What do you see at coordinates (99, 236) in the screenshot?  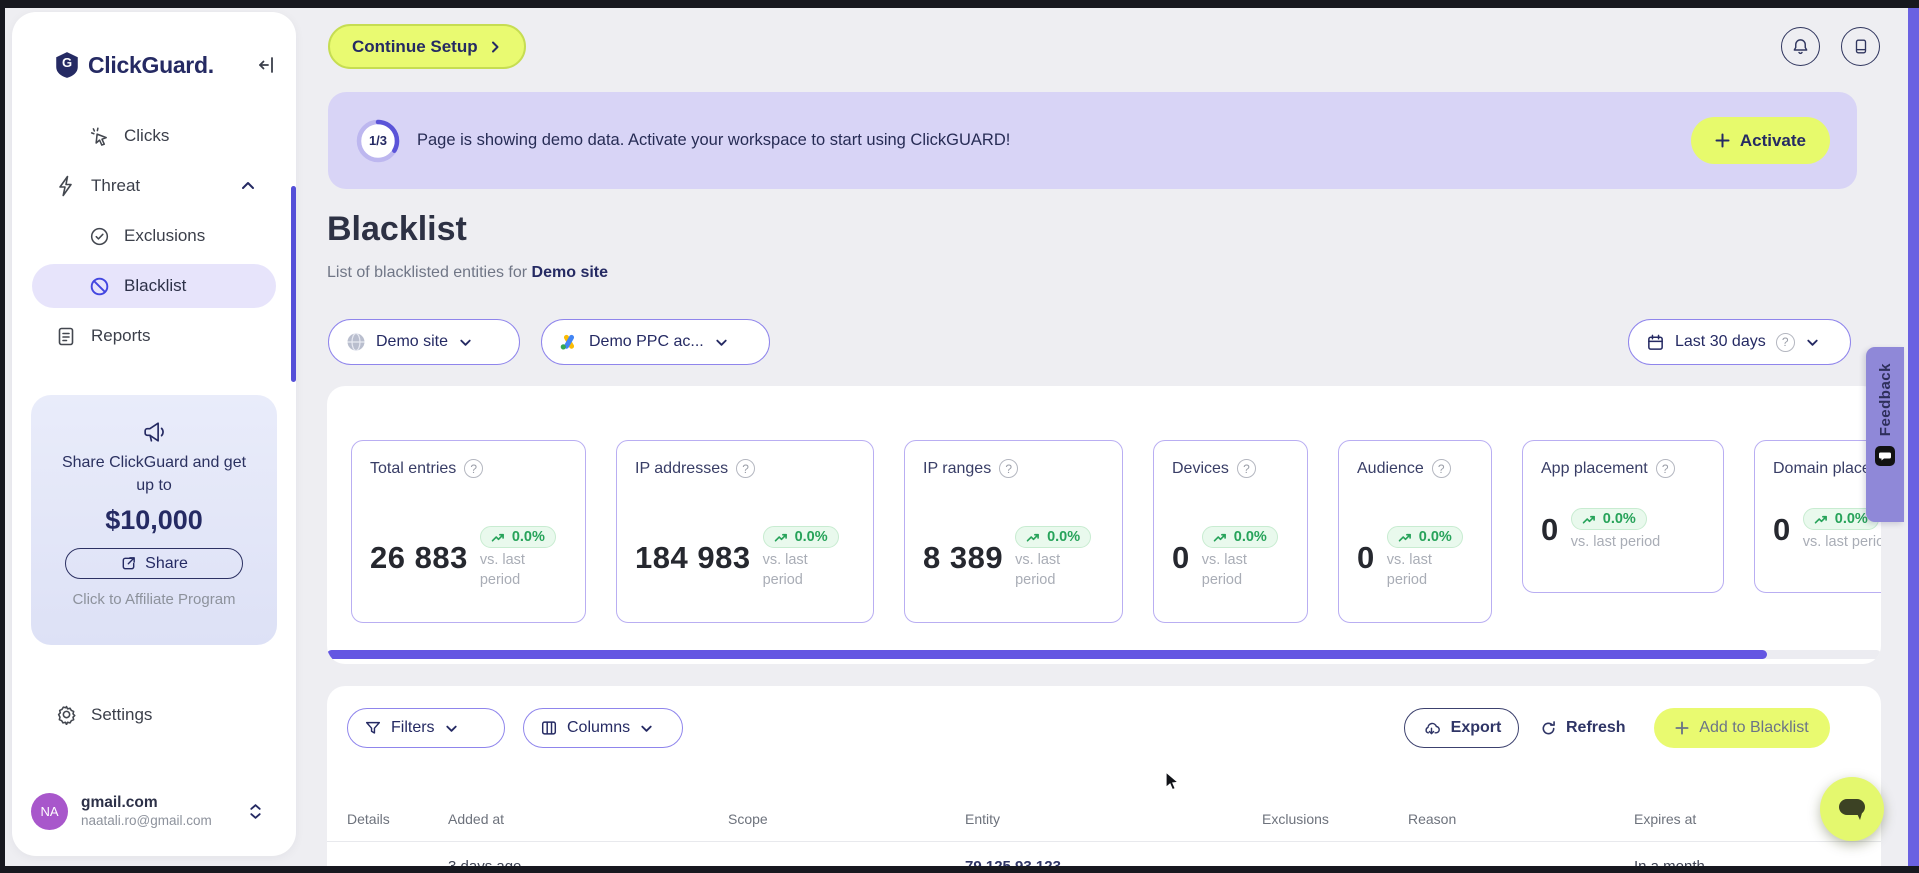 I see `badge-check-icon` at bounding box center [99, 236].